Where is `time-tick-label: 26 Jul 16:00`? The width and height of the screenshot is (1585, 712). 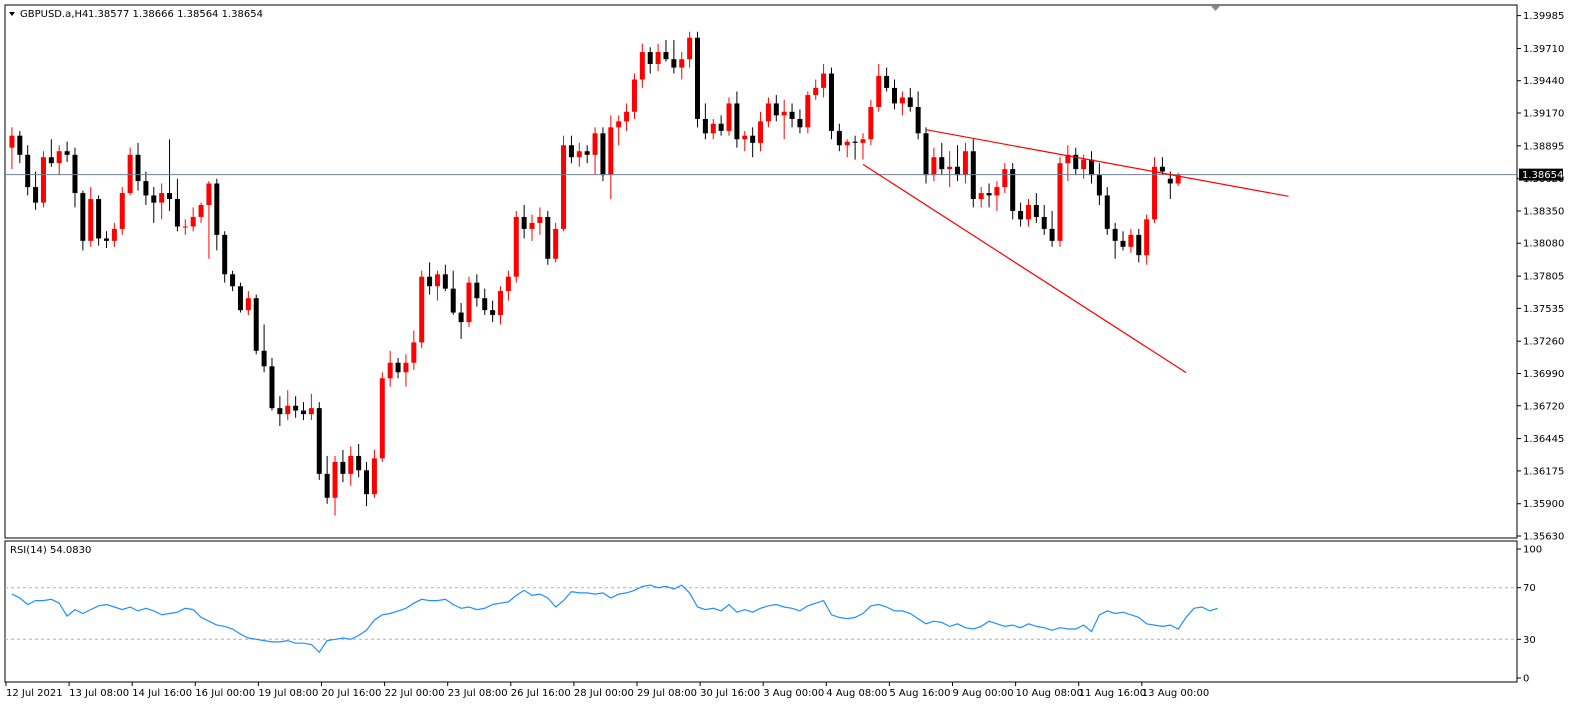
time-tick-label: 26 Jul 16:00 is located at coordinates (541, 693).